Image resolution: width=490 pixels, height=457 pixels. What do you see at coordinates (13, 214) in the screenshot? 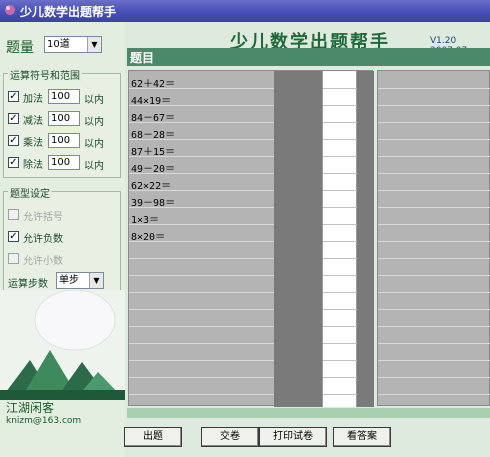
I see `allow-brackets-checkbox` at bounding box center [13, 214].